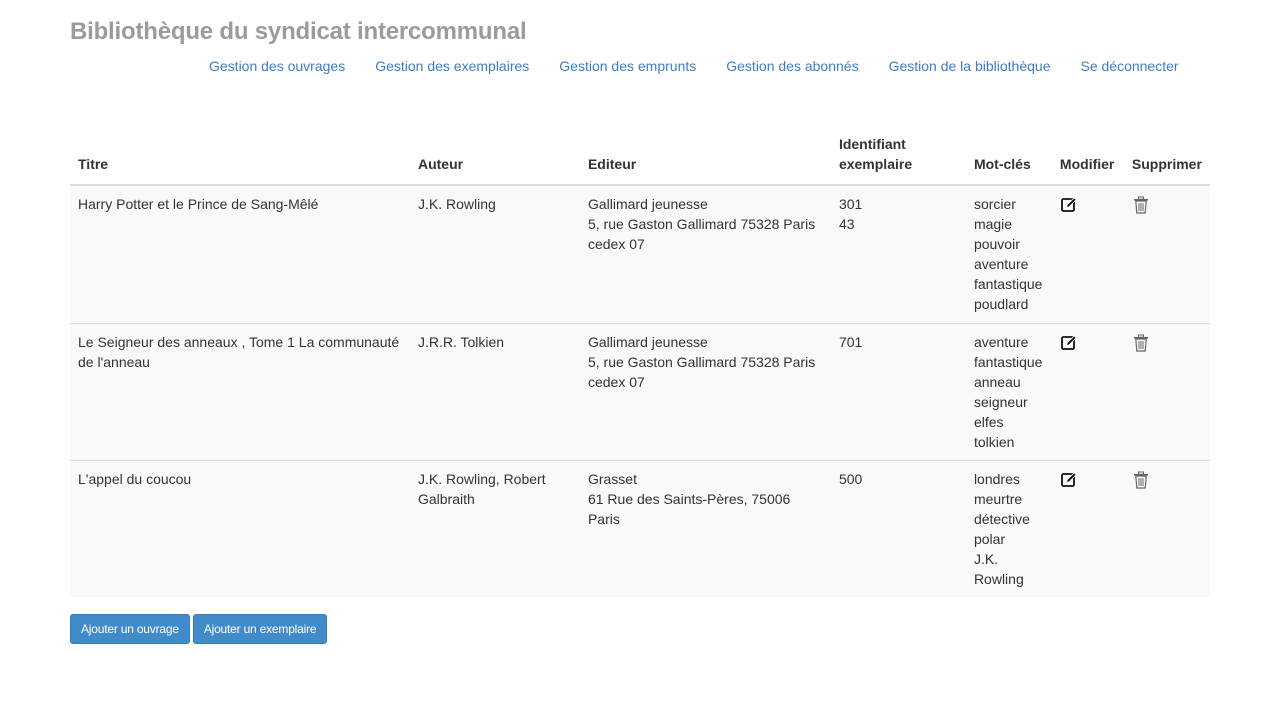 The width and height of the screenshot is (1280, 705). Describe the element at coordinates (277, 66) in the screenshot. I see `nav-gestion-ouvrages: Gestion des ouvrages` at that location.